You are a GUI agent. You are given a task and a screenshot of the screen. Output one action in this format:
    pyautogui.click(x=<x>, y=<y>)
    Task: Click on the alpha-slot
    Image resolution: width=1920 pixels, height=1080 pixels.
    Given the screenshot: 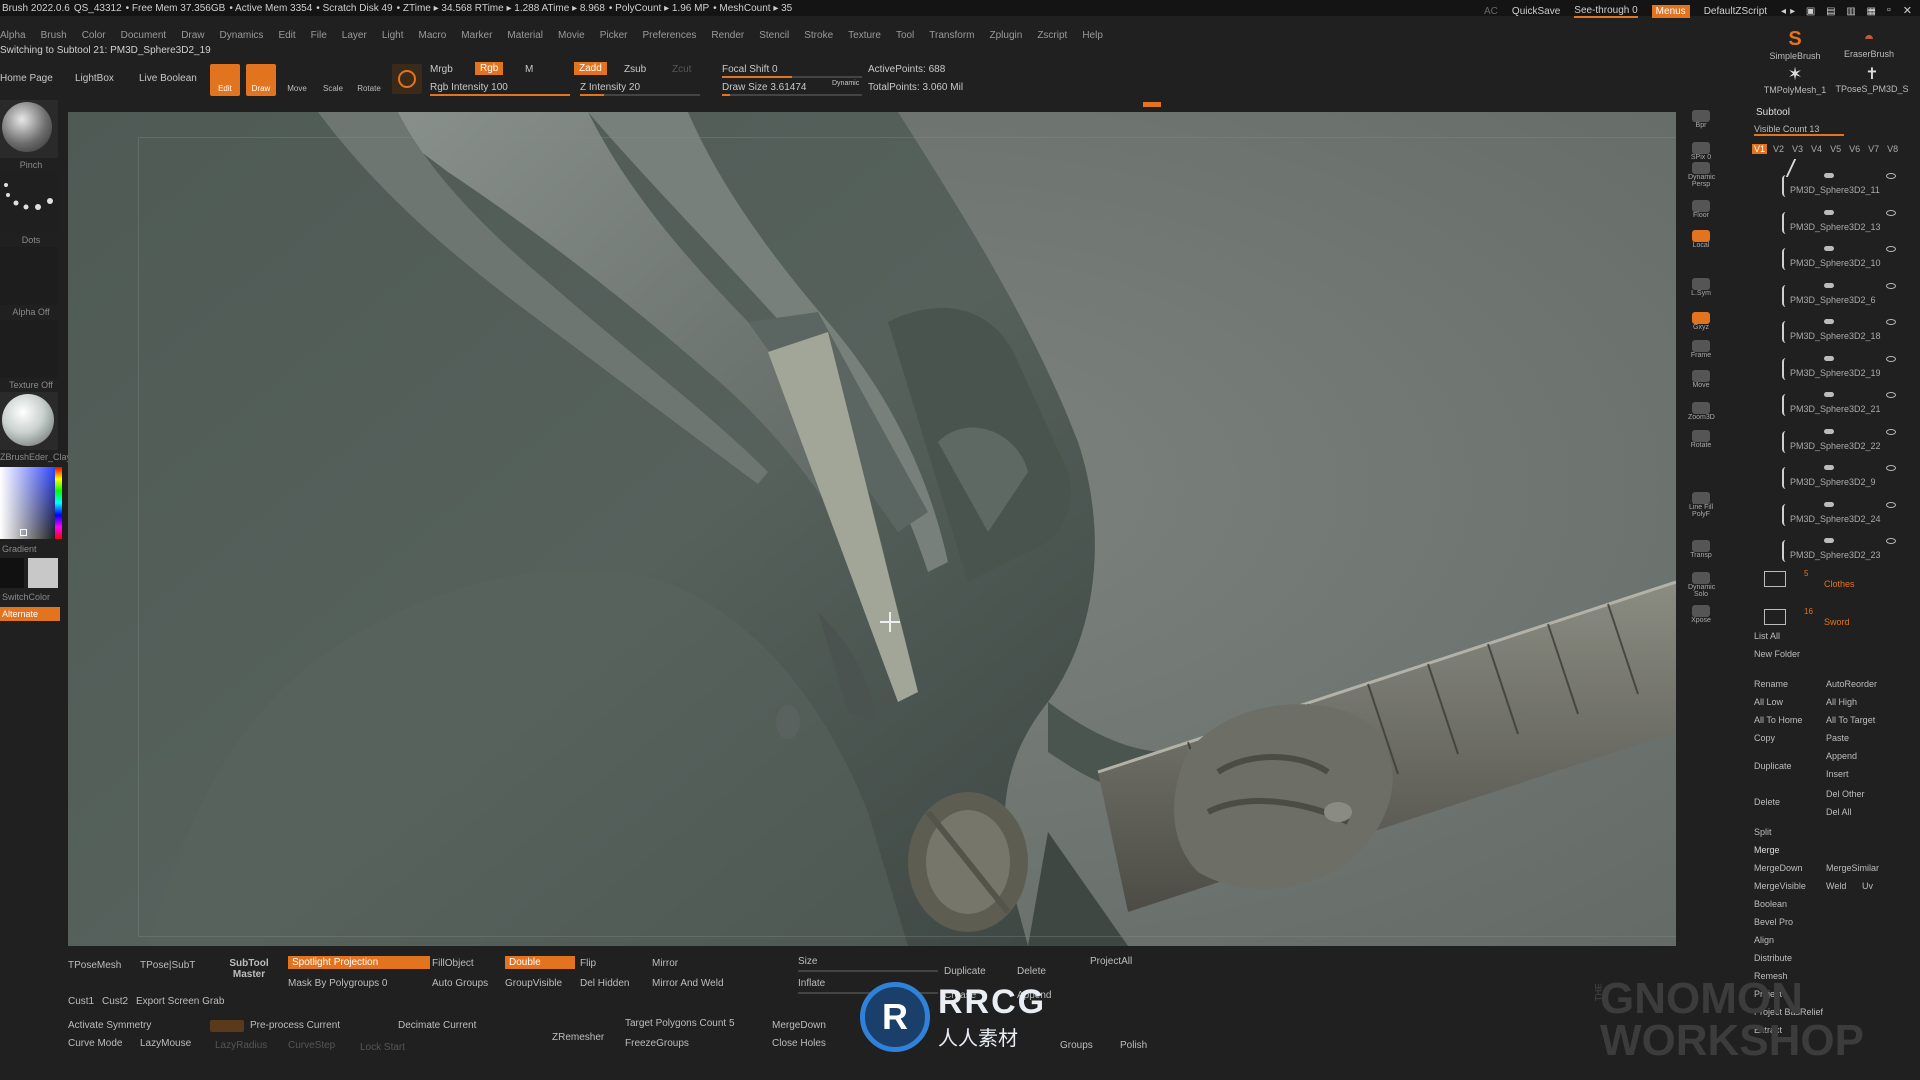 What is the action you would take?
    pyautogui.click(x=29, y=276)
    